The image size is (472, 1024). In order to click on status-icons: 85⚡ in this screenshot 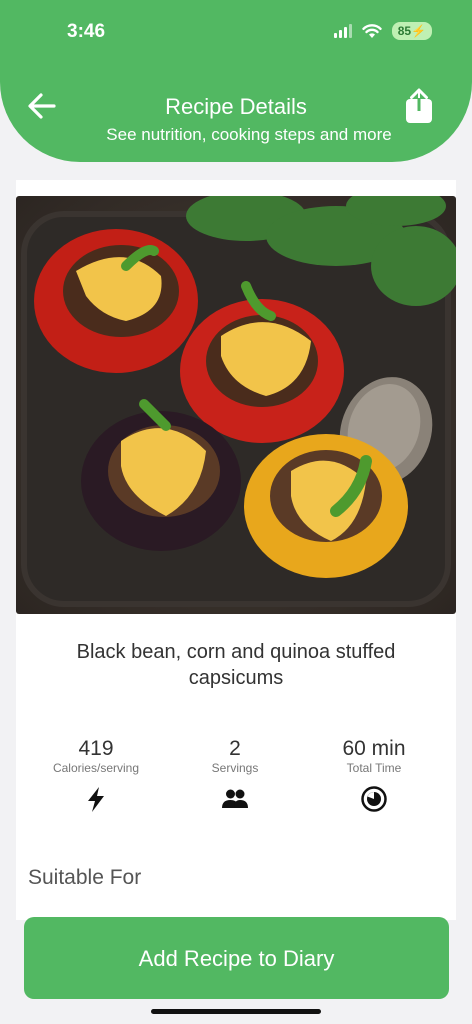, I will do `click(382, 31)`.